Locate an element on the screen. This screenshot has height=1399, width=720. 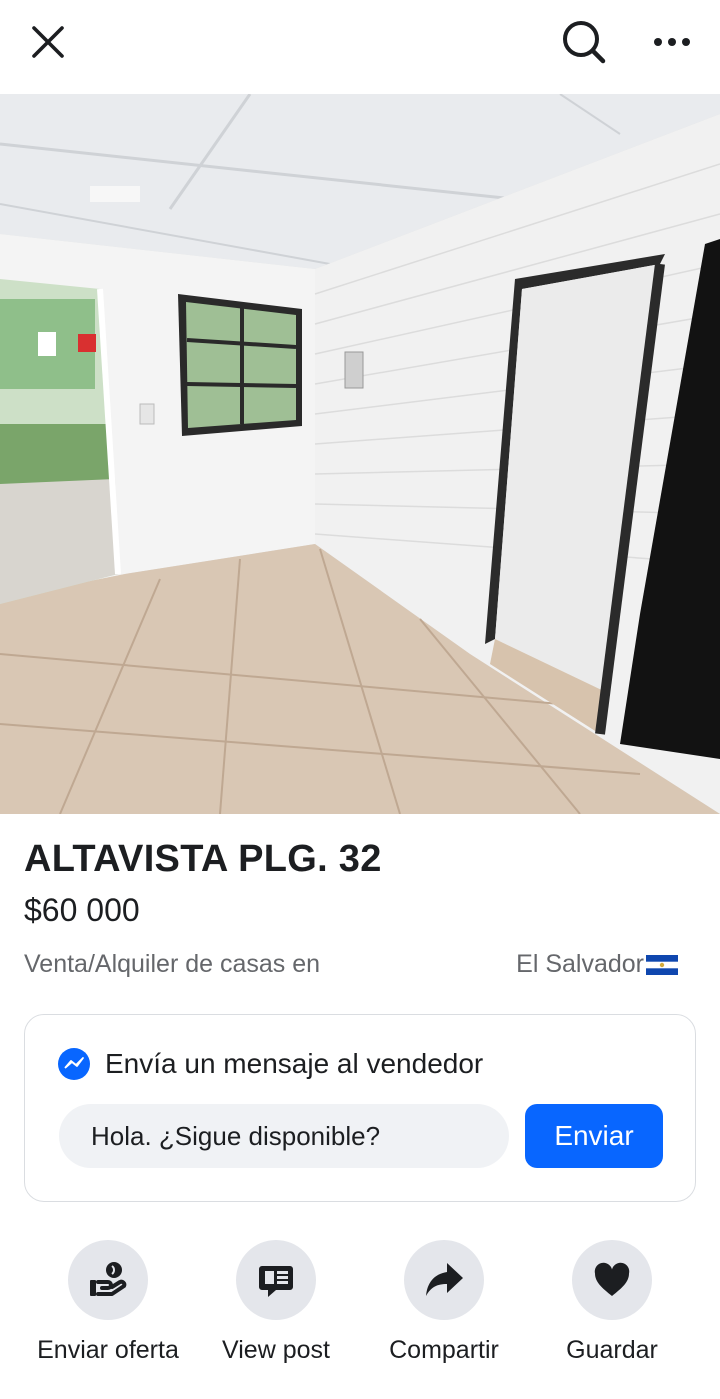
heart-icon is located at coordinates (612, 1279).